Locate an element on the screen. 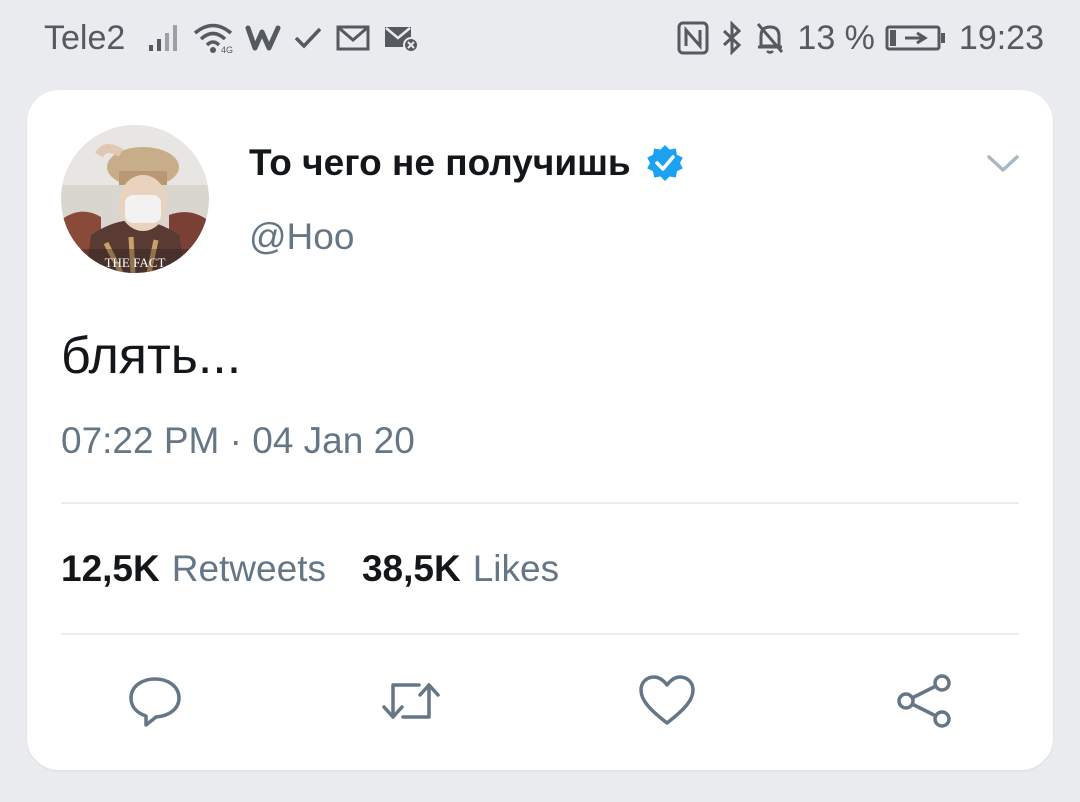 The height and width of the screenshot is (802, 1080). chevron-down-icon is located at coordinates (1003, 163).